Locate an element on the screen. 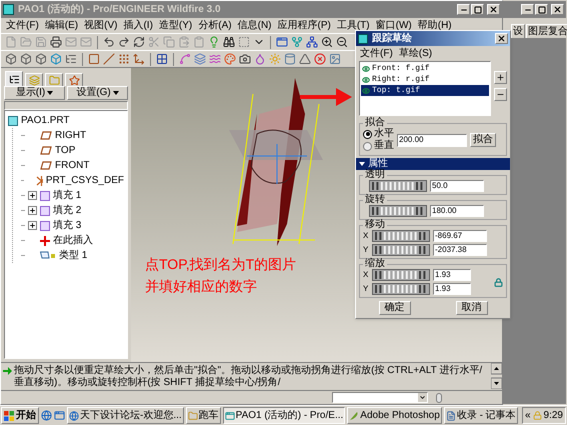 The width and height of the screenshot is (567, 425). group-title: 缩放 is located at coordinates (375, 264).